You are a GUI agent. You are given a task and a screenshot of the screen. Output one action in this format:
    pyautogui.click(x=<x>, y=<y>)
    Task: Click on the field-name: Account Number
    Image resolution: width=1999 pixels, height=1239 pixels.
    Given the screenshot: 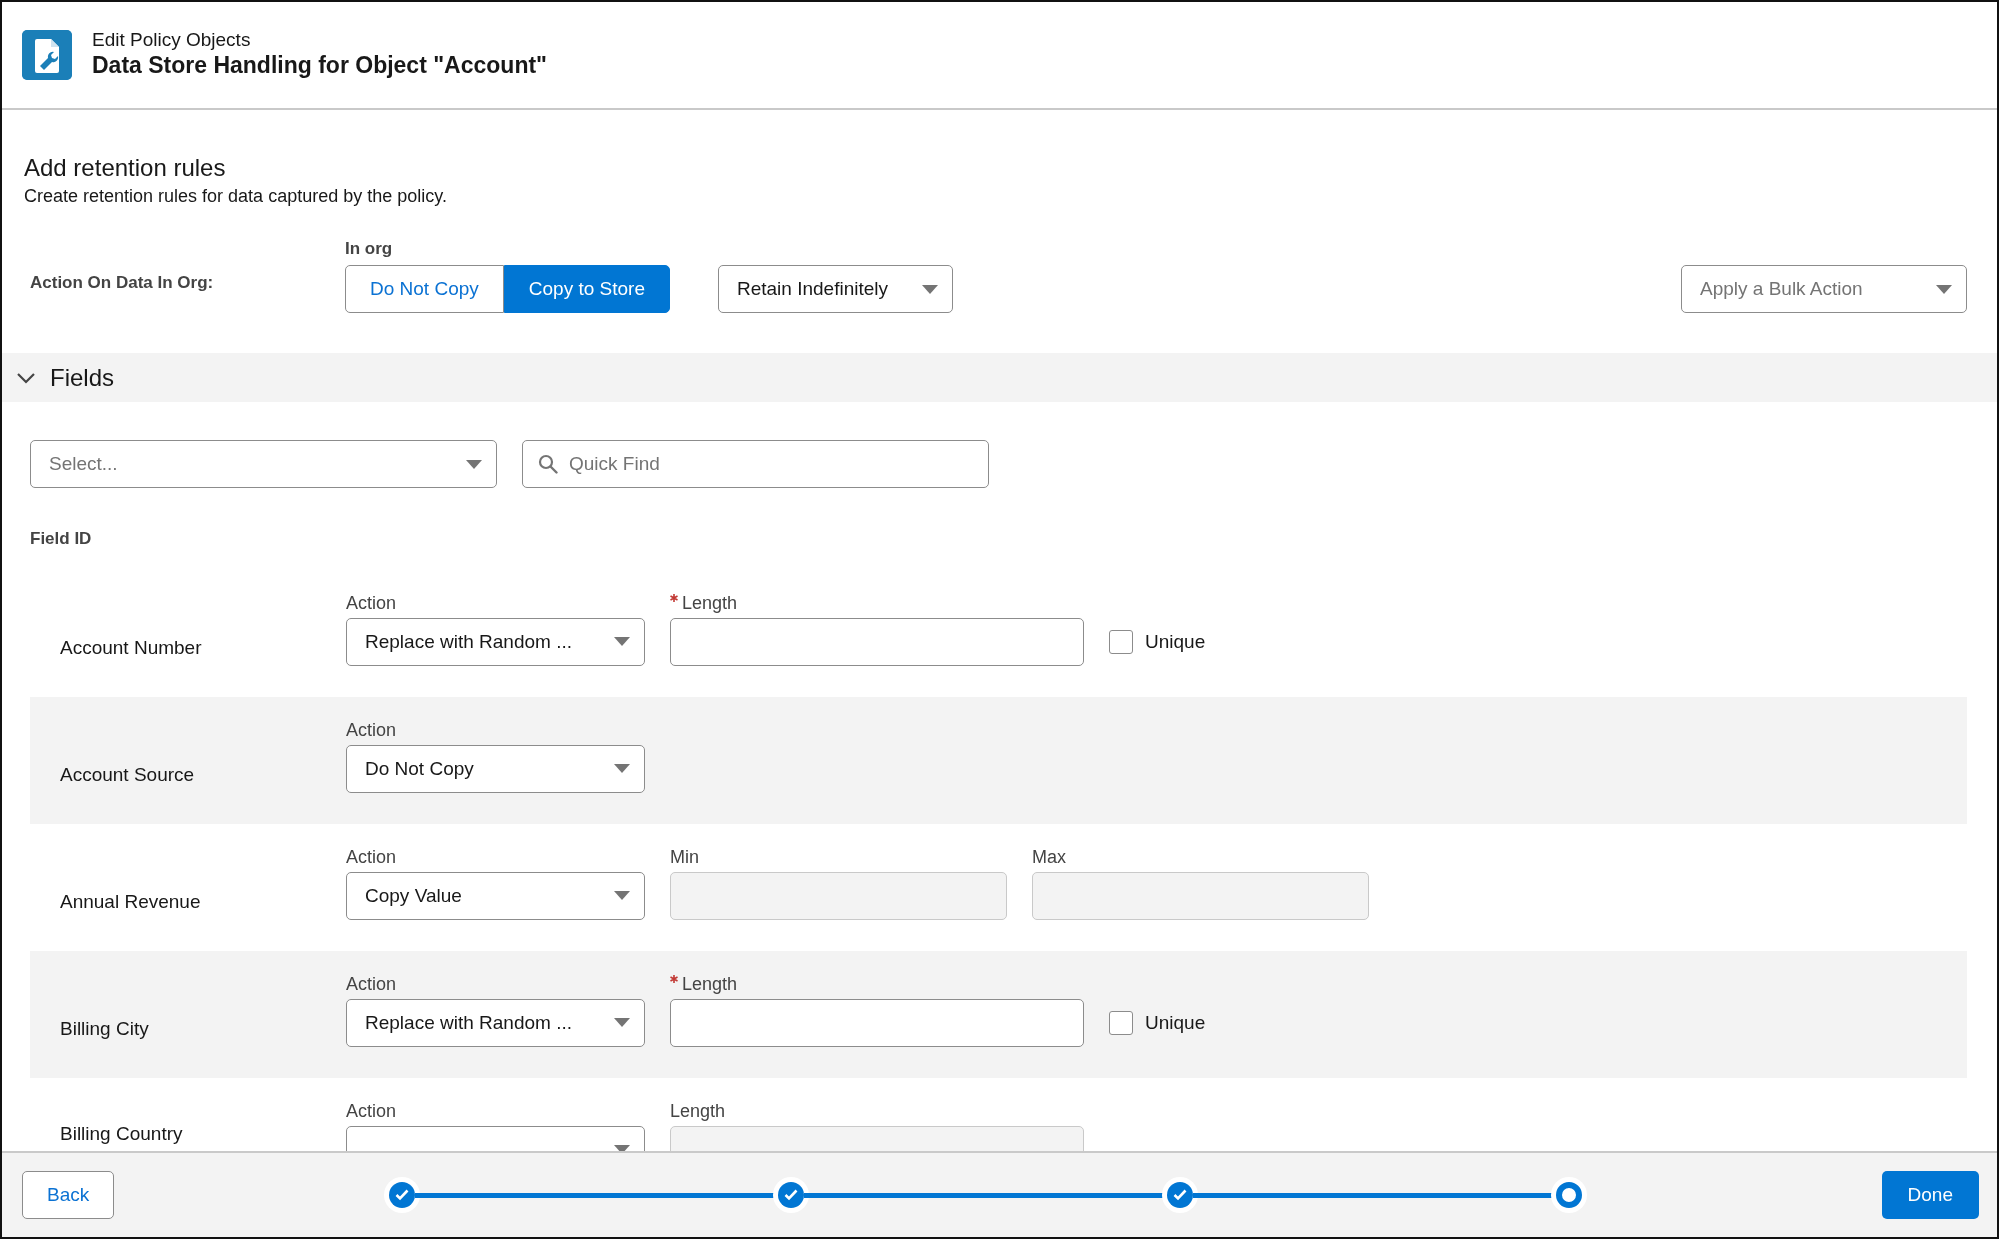 What is the action you would take?
    pyautogui.click(x=131, y=647)
    